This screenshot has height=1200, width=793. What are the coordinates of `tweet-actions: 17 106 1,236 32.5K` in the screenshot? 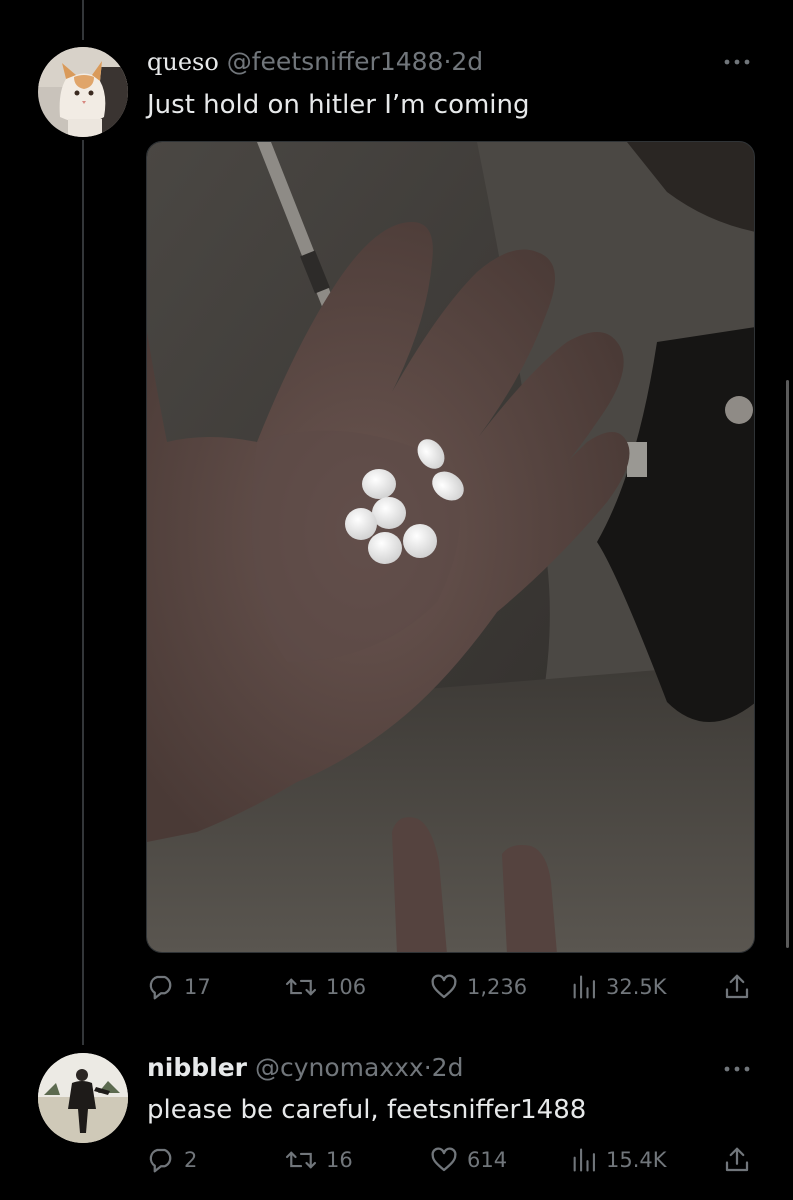 It's located at (451, 990).